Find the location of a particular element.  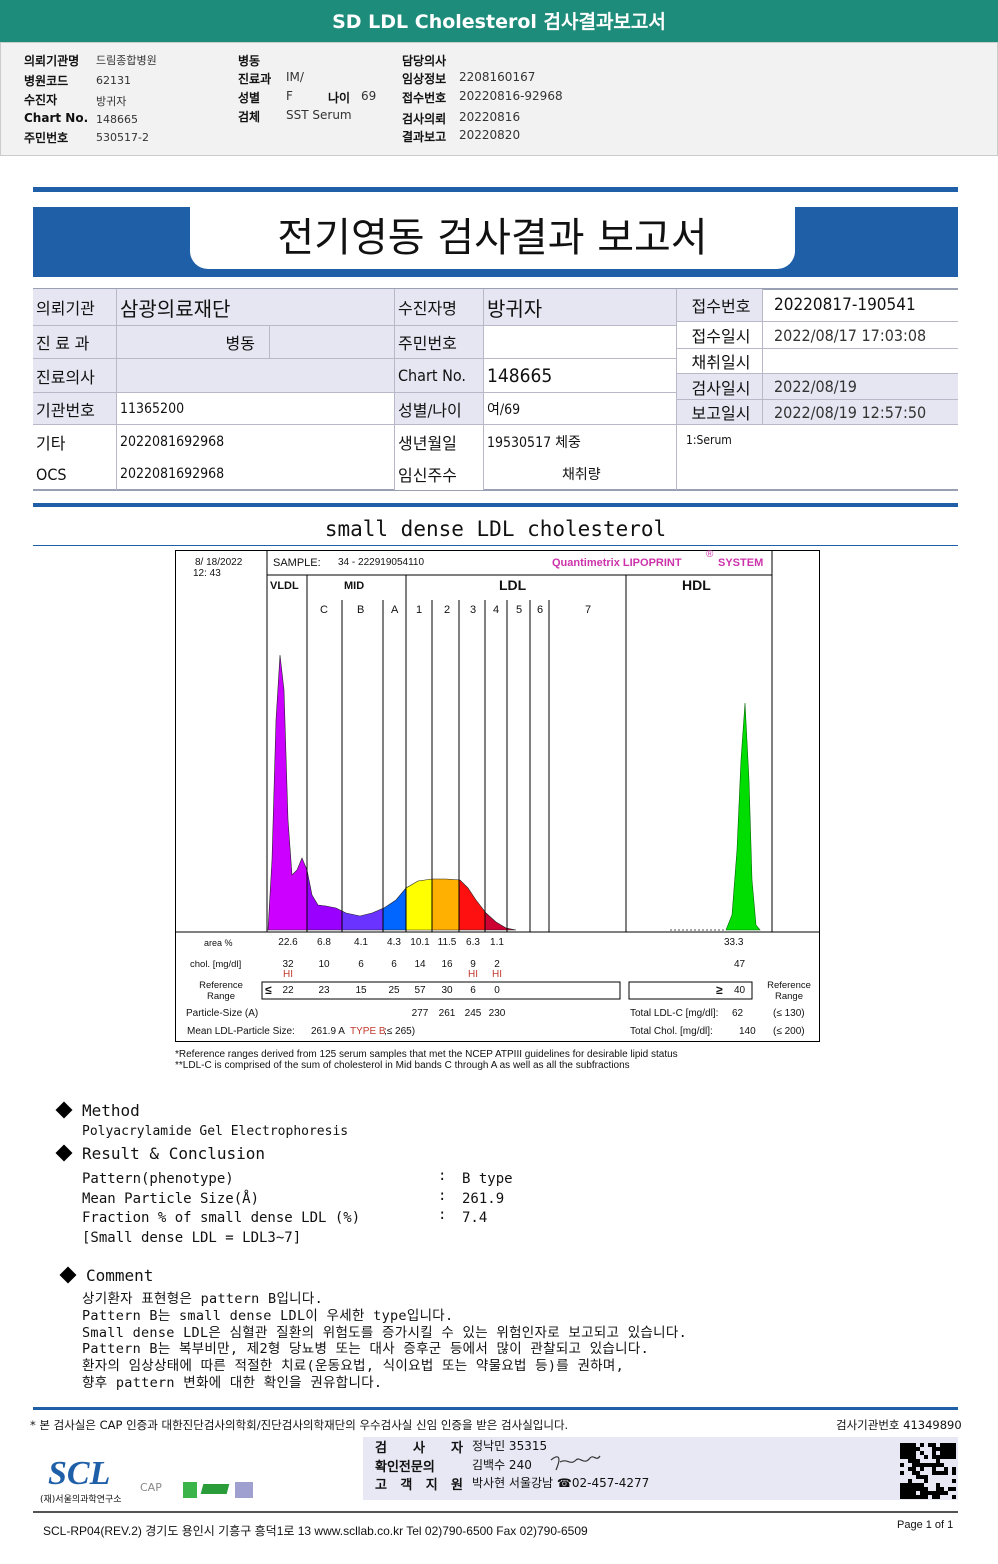

band-label: 4 is located at coordinates (496, 610).